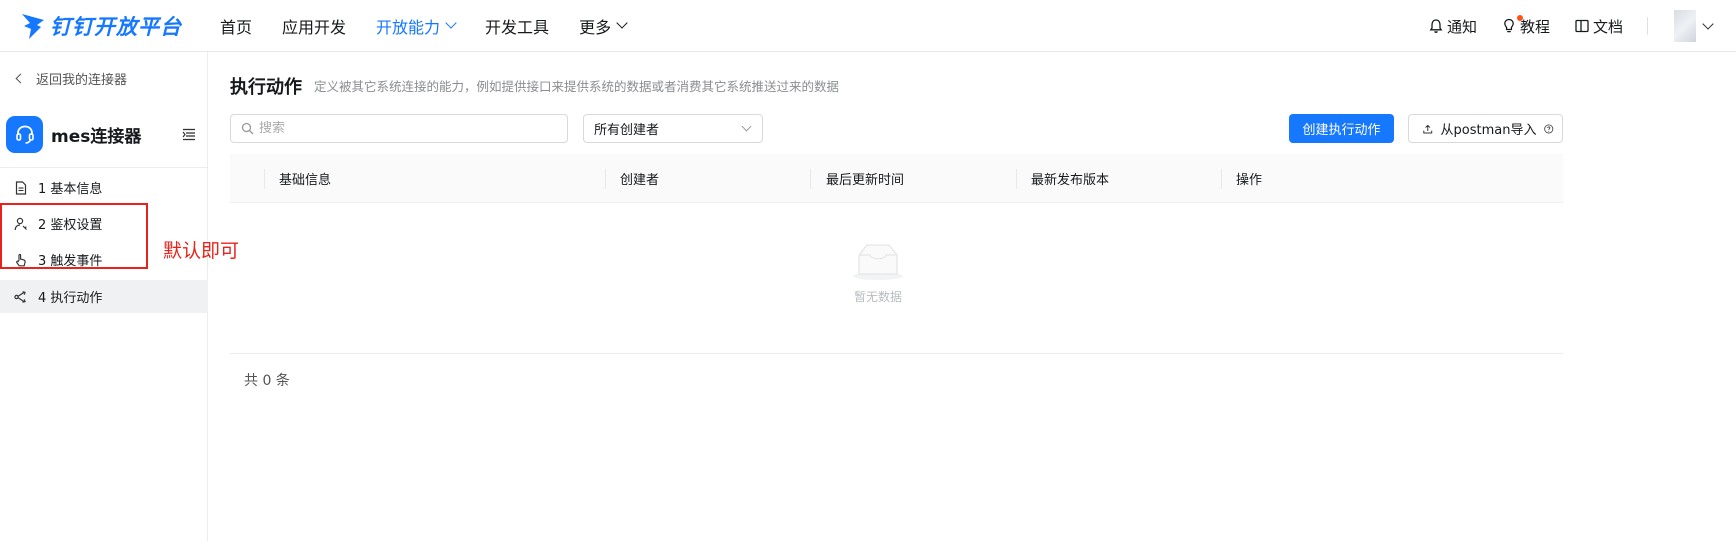  I want to click on headset-icon, so click(24, 134).